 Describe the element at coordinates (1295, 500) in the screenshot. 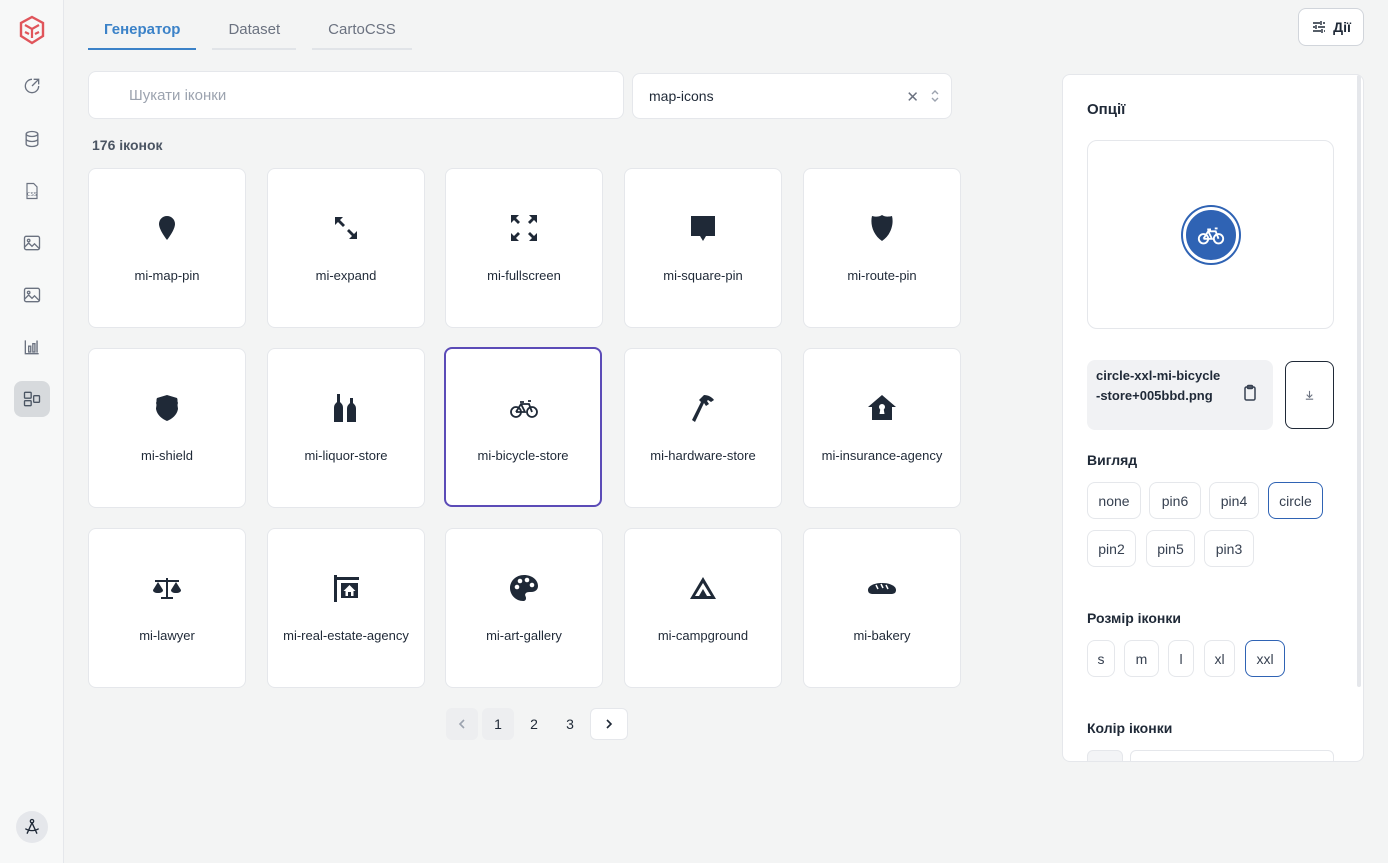

I see `style-chip-circle: circle` at that location.